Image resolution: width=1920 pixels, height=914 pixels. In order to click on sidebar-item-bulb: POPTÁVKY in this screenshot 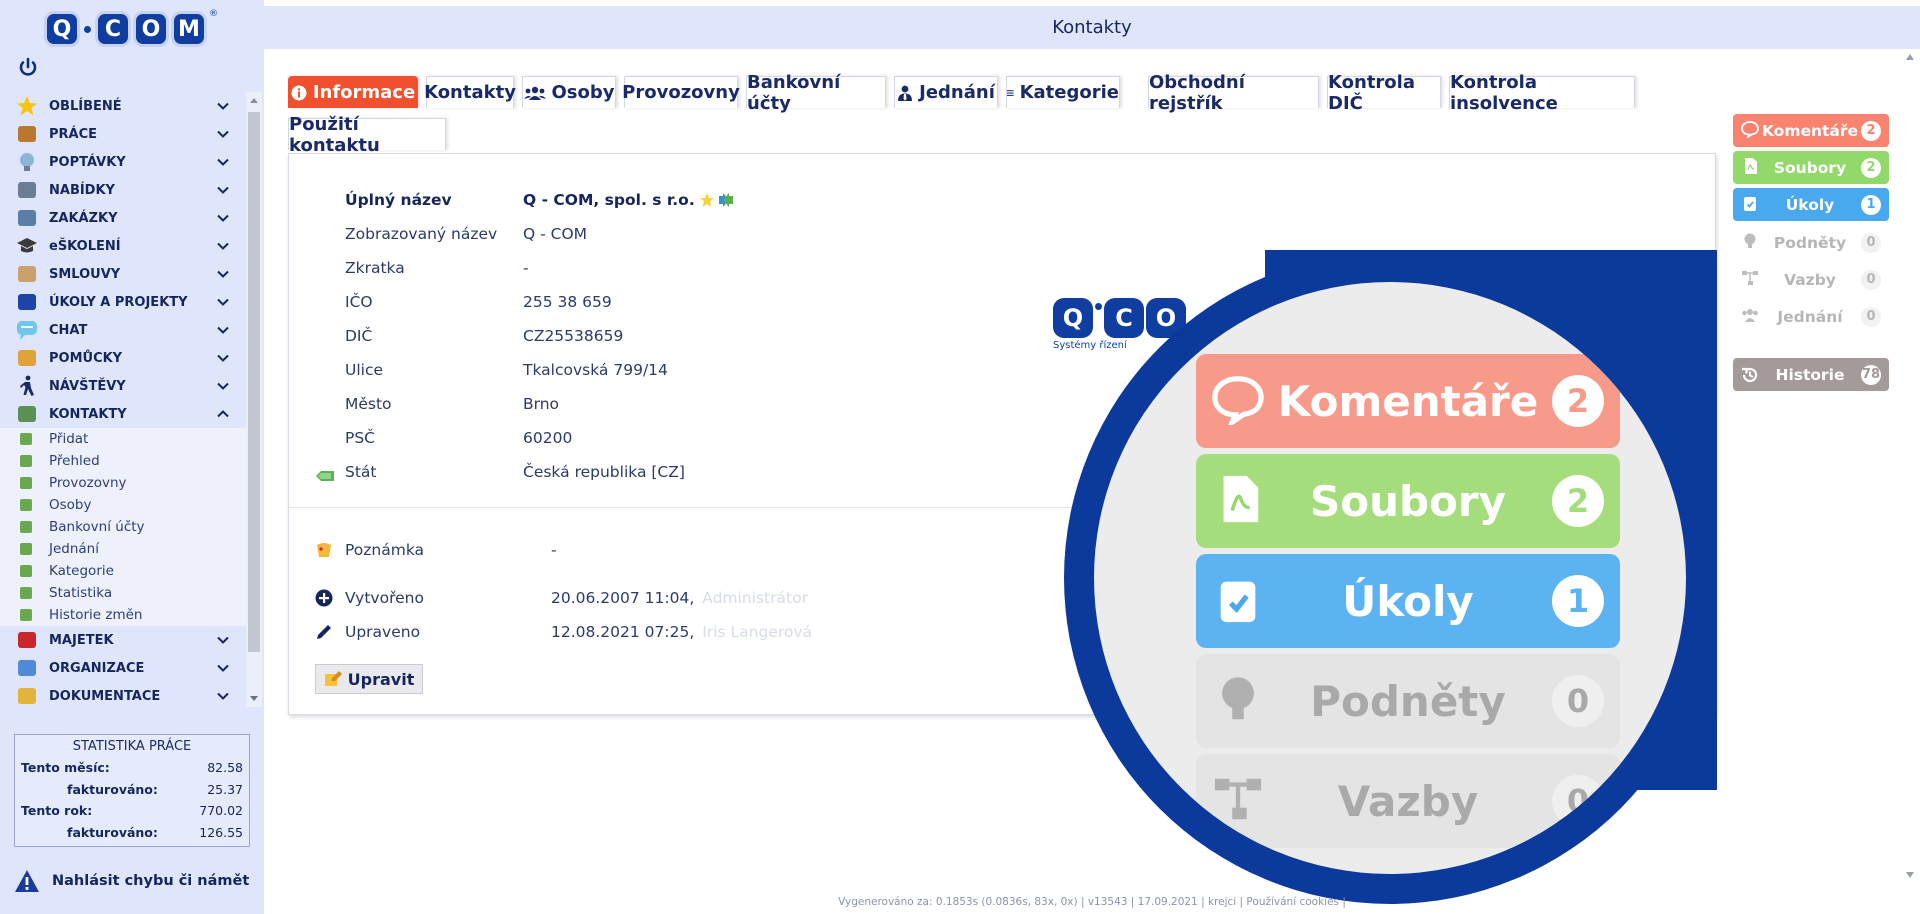, I will do `click(123, 162)`.